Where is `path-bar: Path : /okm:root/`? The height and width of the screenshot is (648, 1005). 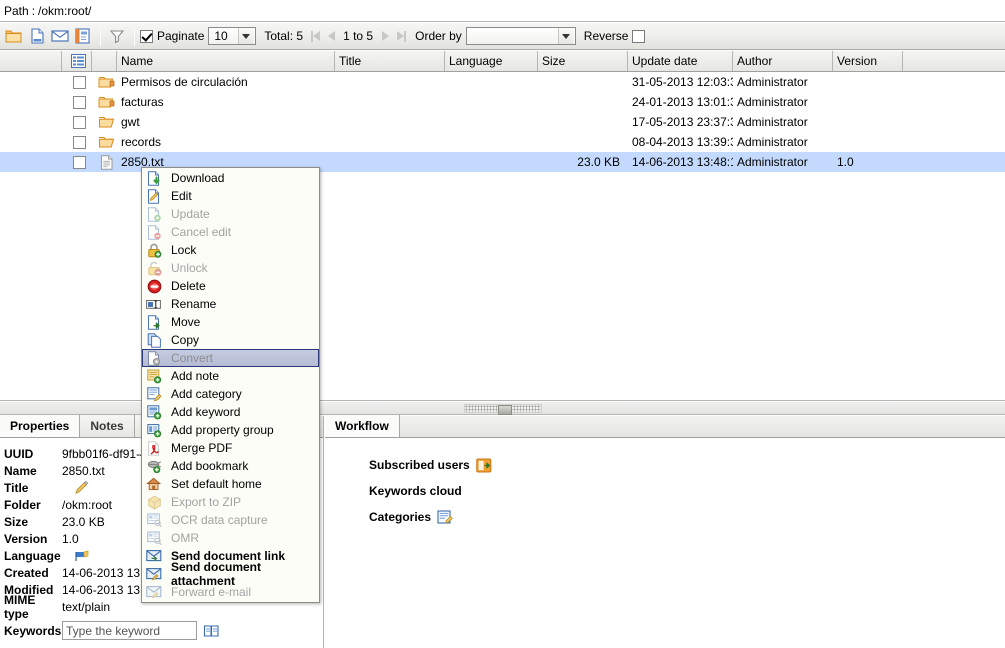 path-bar: Path : /okm:root/ is located at coordinates (502, 11).